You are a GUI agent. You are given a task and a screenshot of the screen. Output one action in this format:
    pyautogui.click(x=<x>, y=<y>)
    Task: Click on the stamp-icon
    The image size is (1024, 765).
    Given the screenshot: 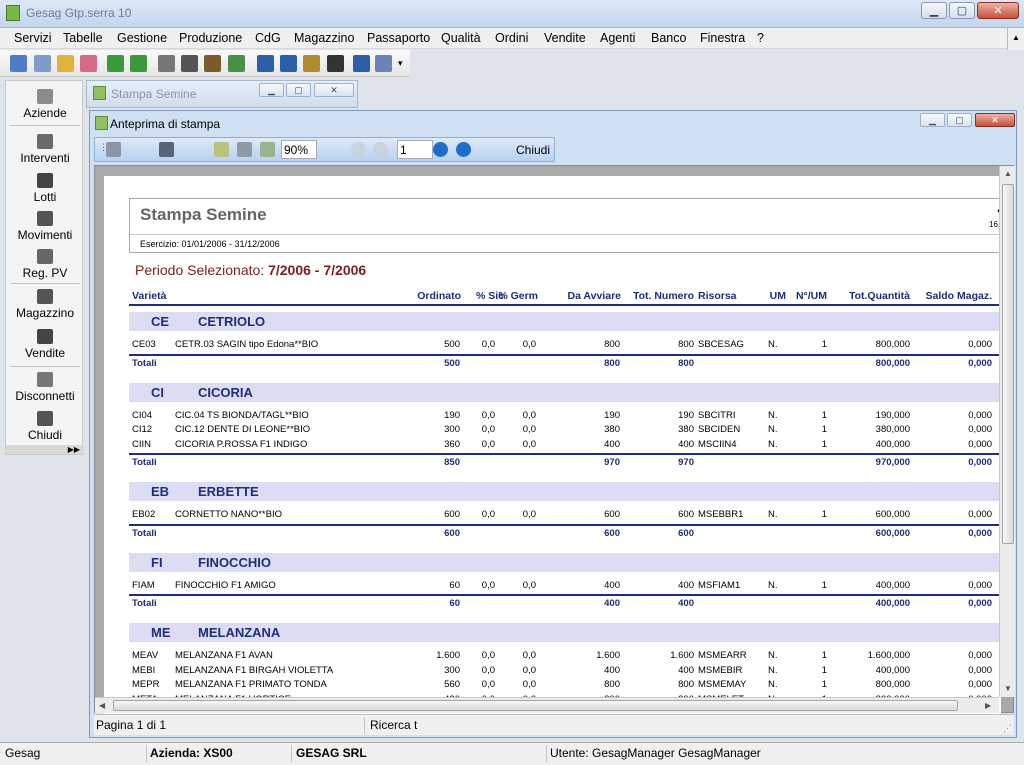 What is the action you would take?
    pyautogui.click(x=212, y=63)
    